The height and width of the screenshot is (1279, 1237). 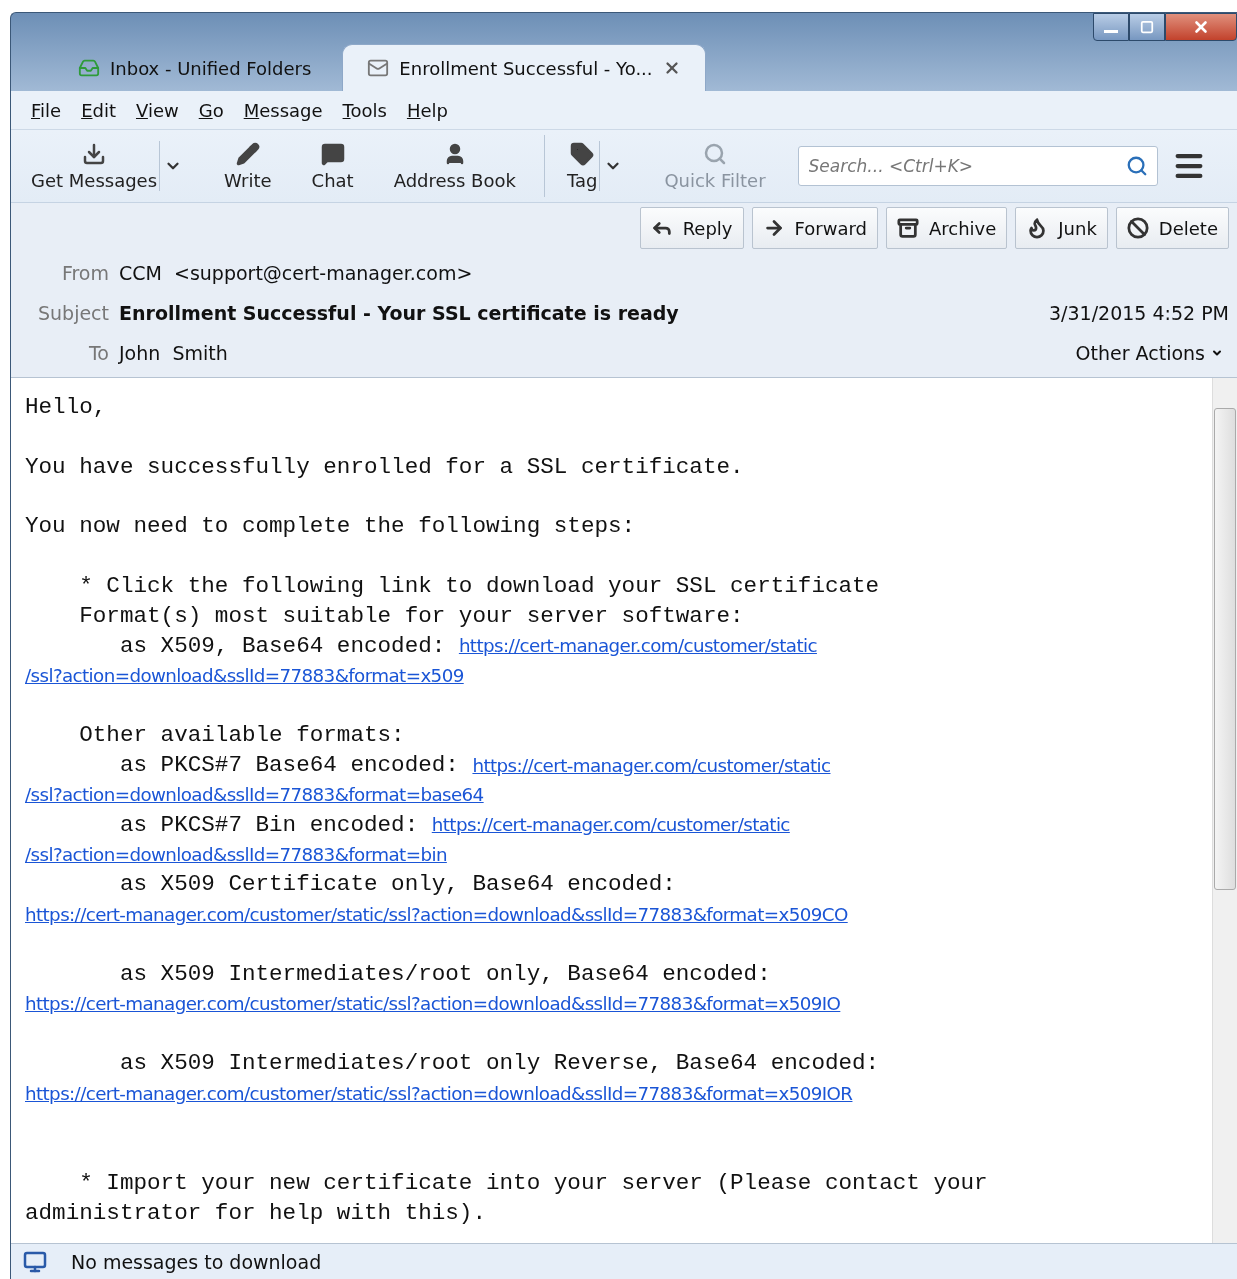 What do you see at coordinates (454, 166) in the screenshot?
I see `toolbar-button: Address Book` at bounding box center [454, 166].